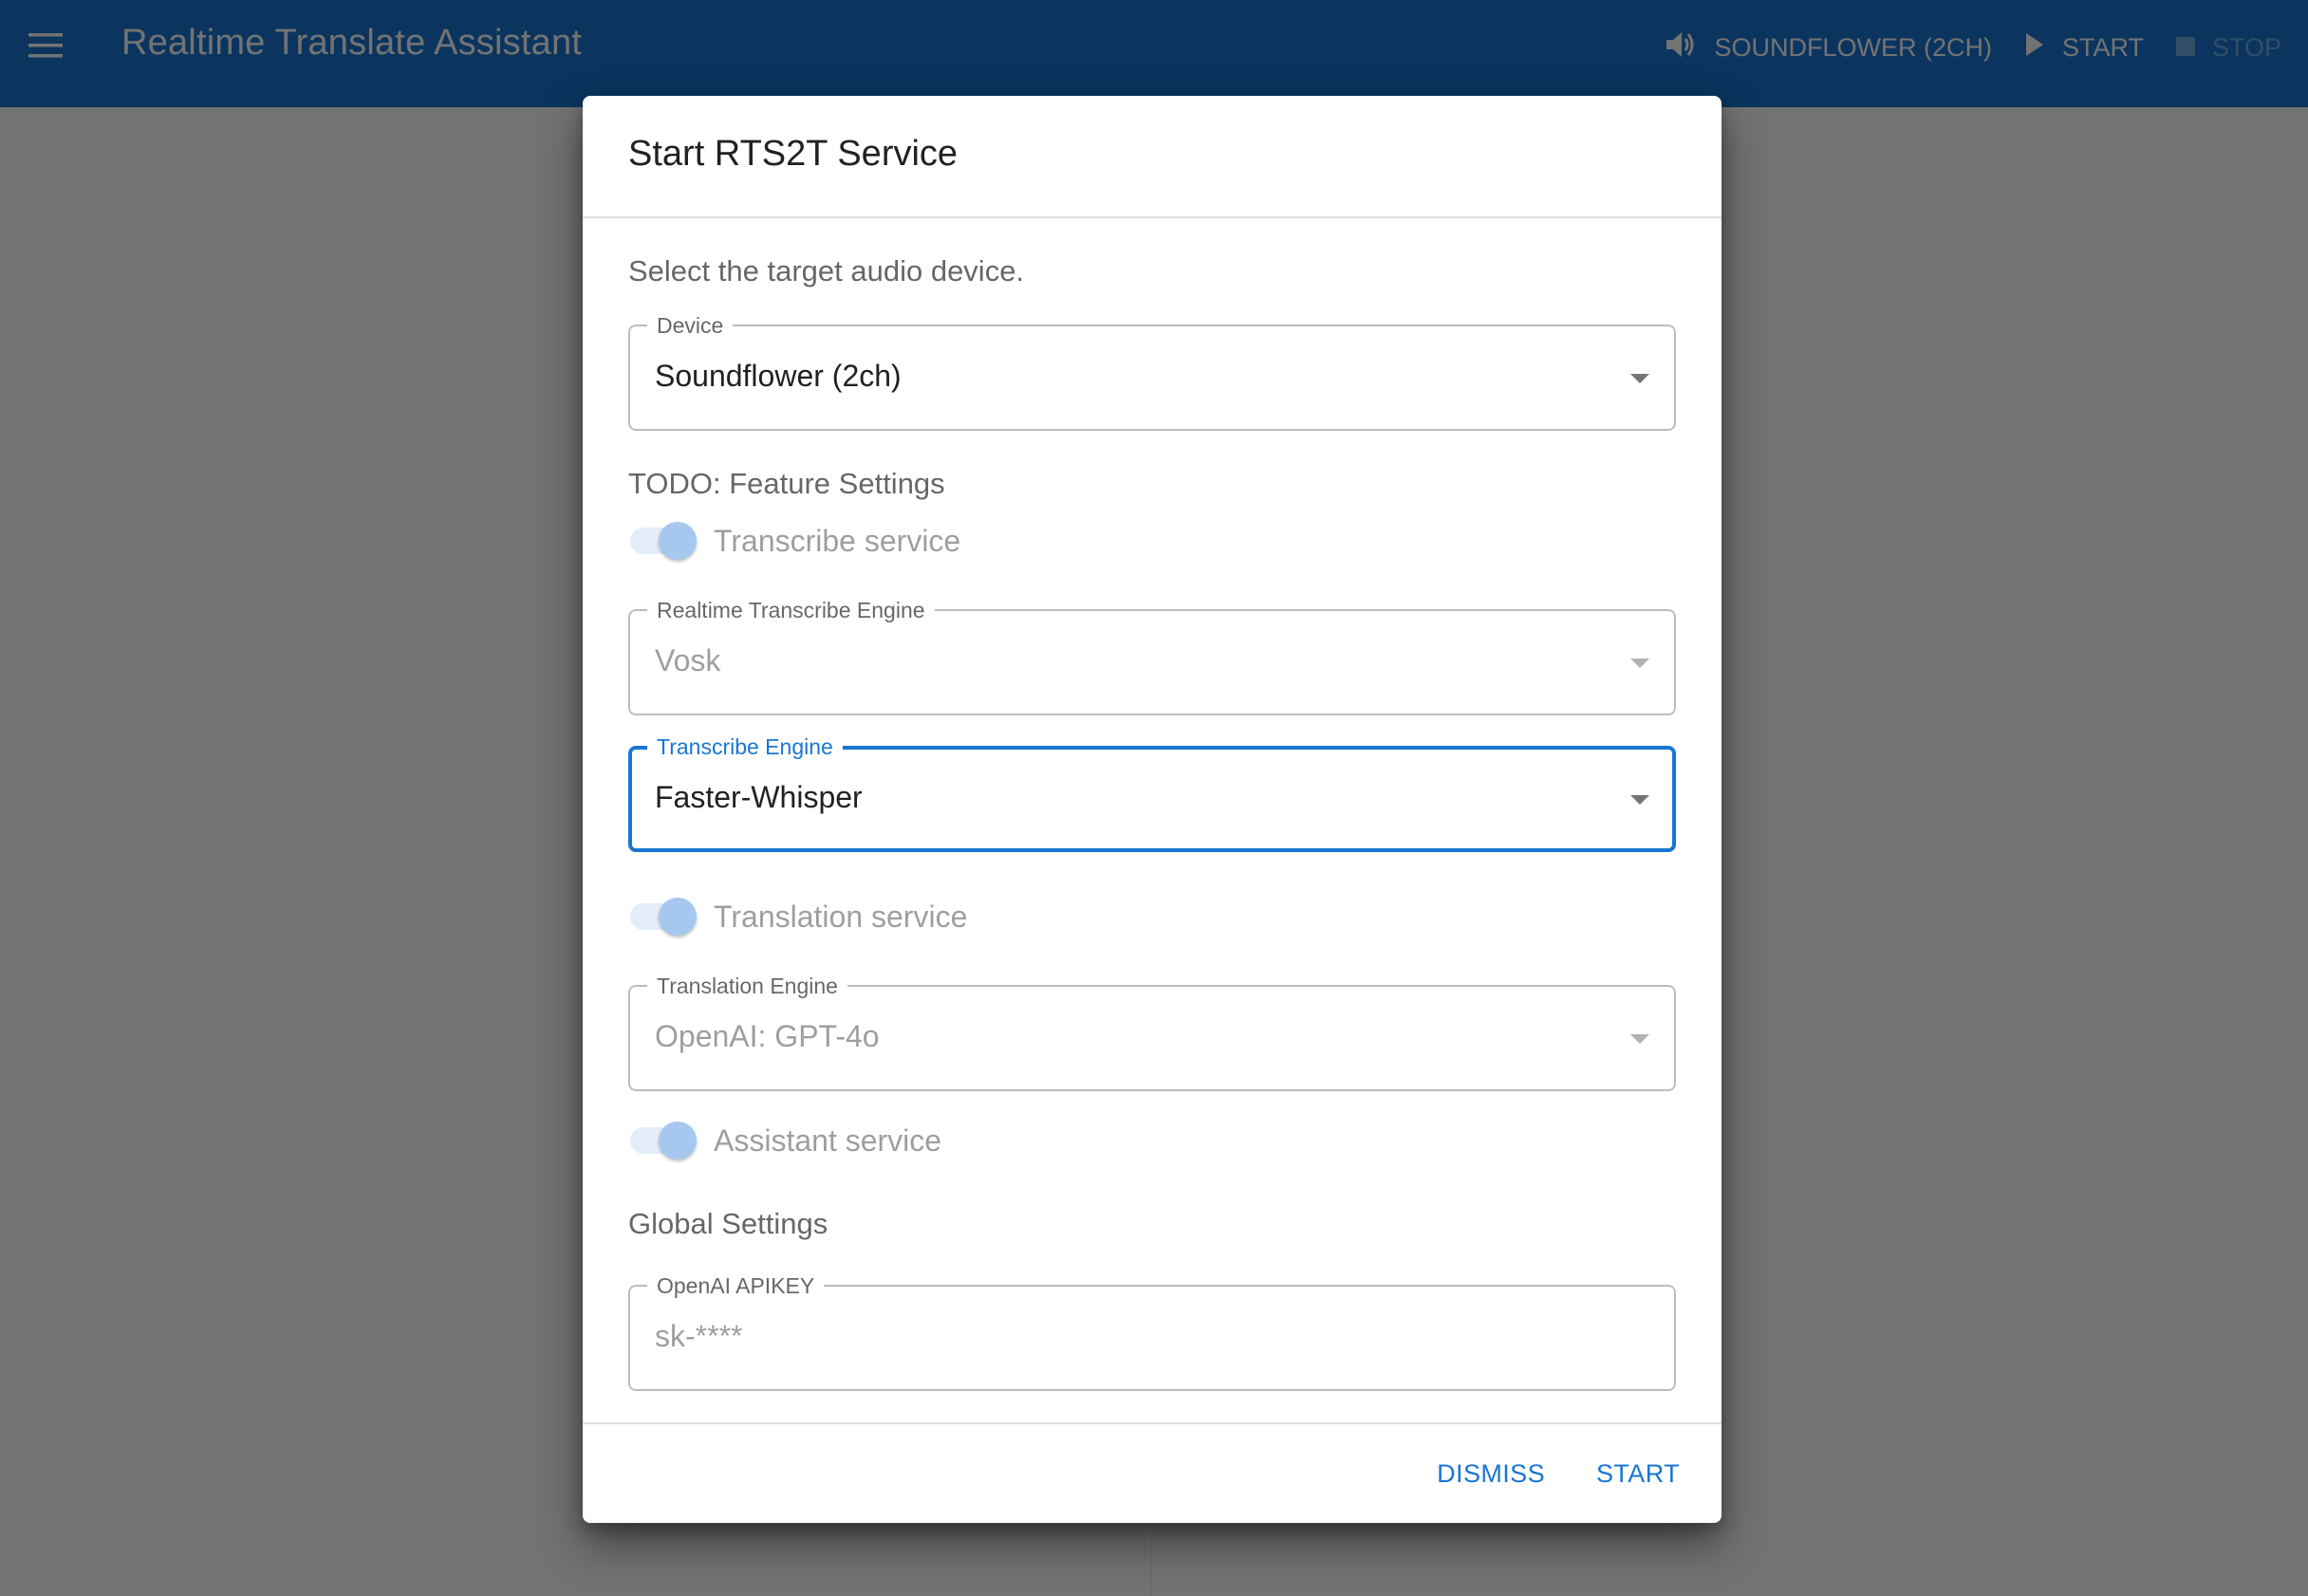 The width and height of the screenshot is (2308, 1596). Describe the element at coordinates (786, 483) in the screenshot. I see `feature-settings-heading: TODO: Feature Settings` at that location.